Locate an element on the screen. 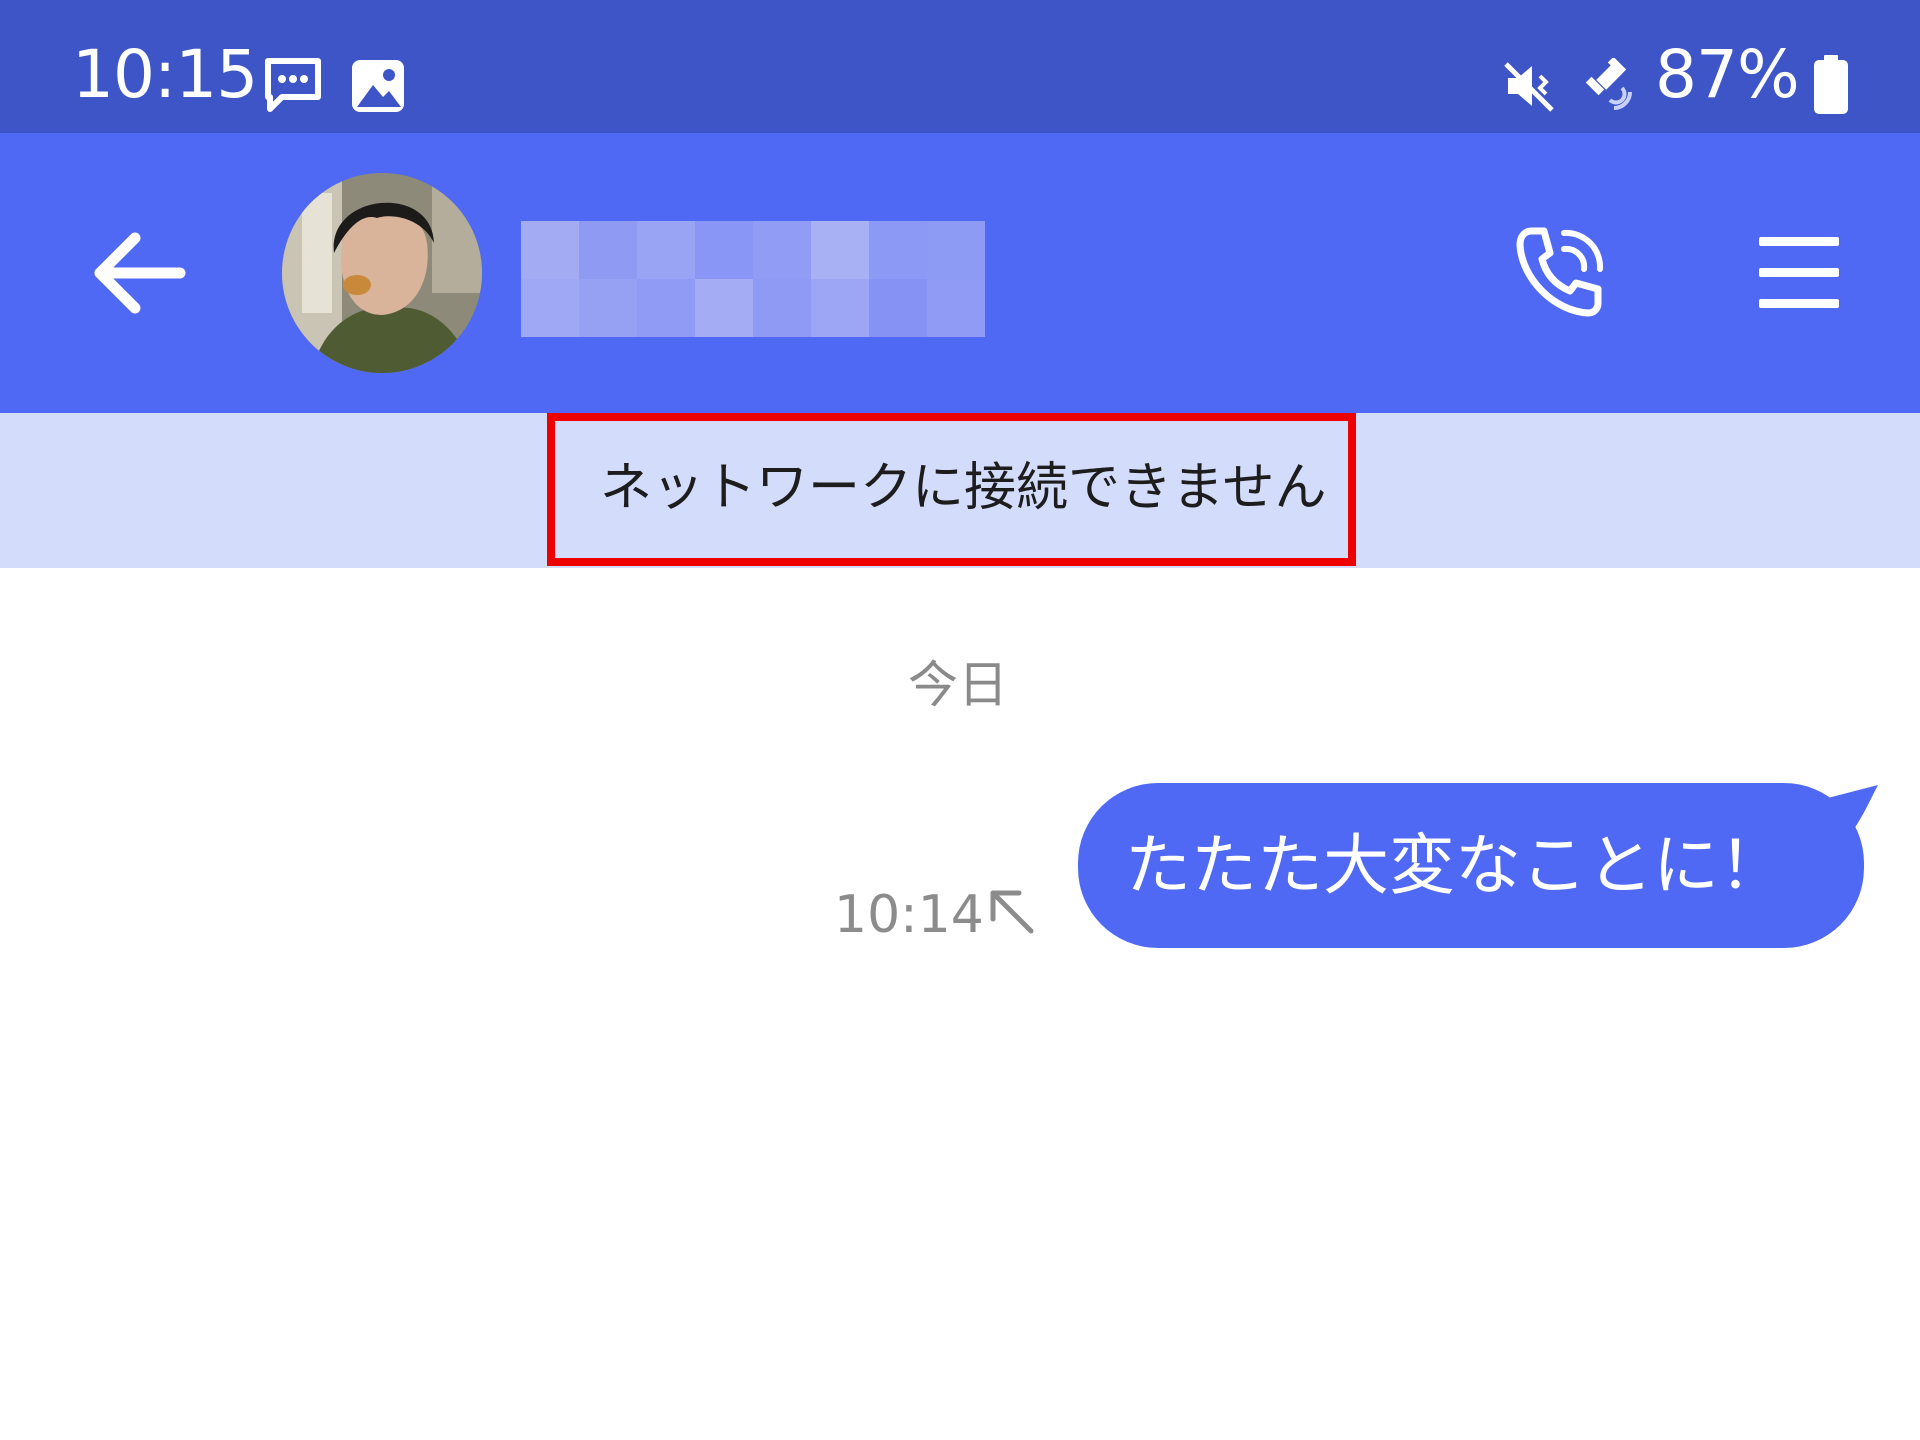 This screenshot has width=1920, height=1440. message-time: 10:14 is located at coordinates (909, 915).